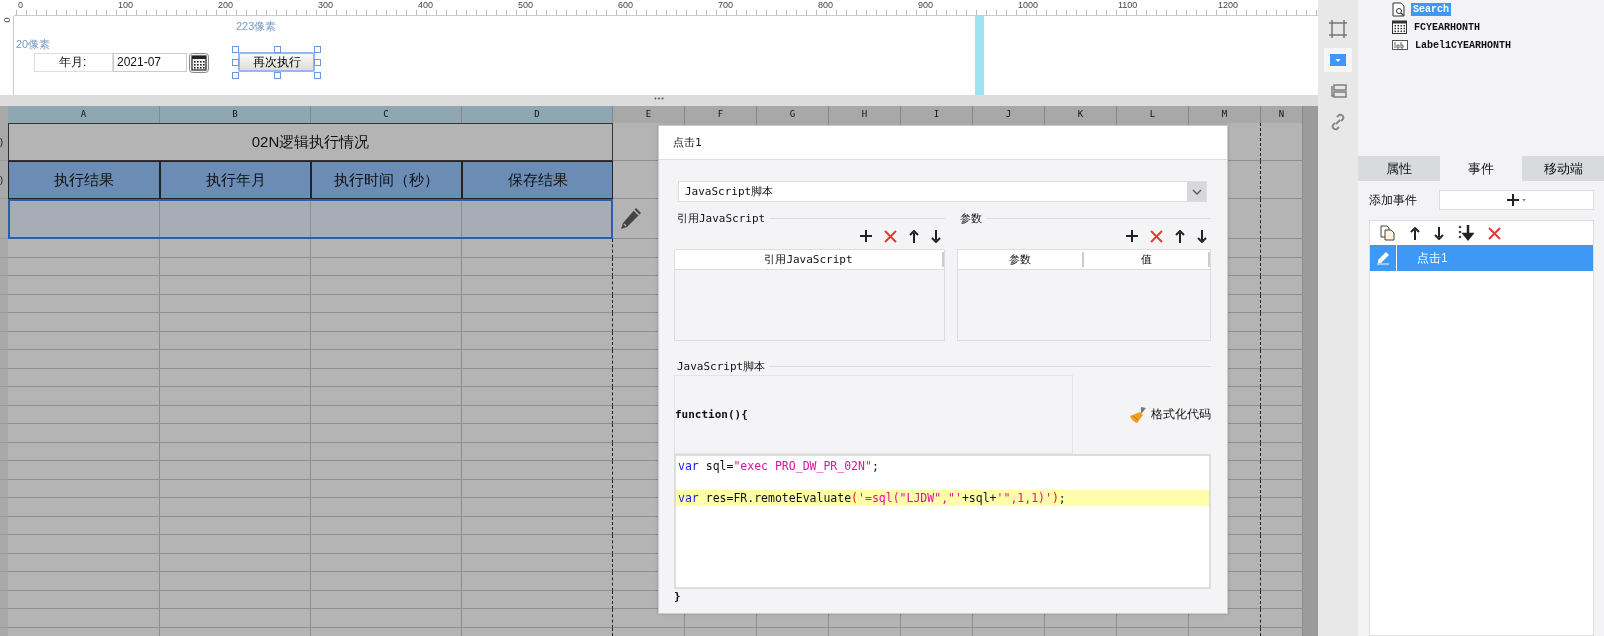  What do you see at coordinates (1153, 114) in the screenshot?
I see `column-header: L` at bounding box center [1153, 114].